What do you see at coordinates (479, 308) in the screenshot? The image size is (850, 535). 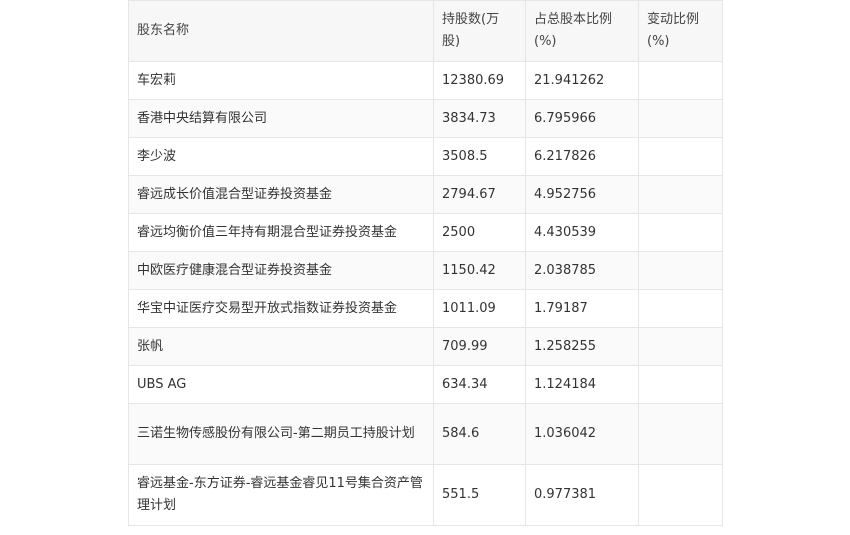 I see `cell-shares-held: 1011.09` at bounding box center [479, 308].